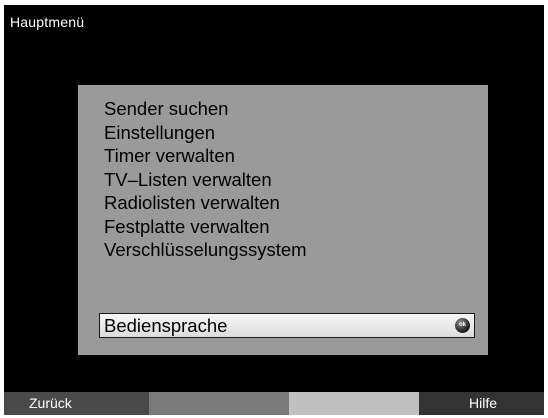  I want to click on menu-item-einstellungen: Einstellungen, so click(205, 133).